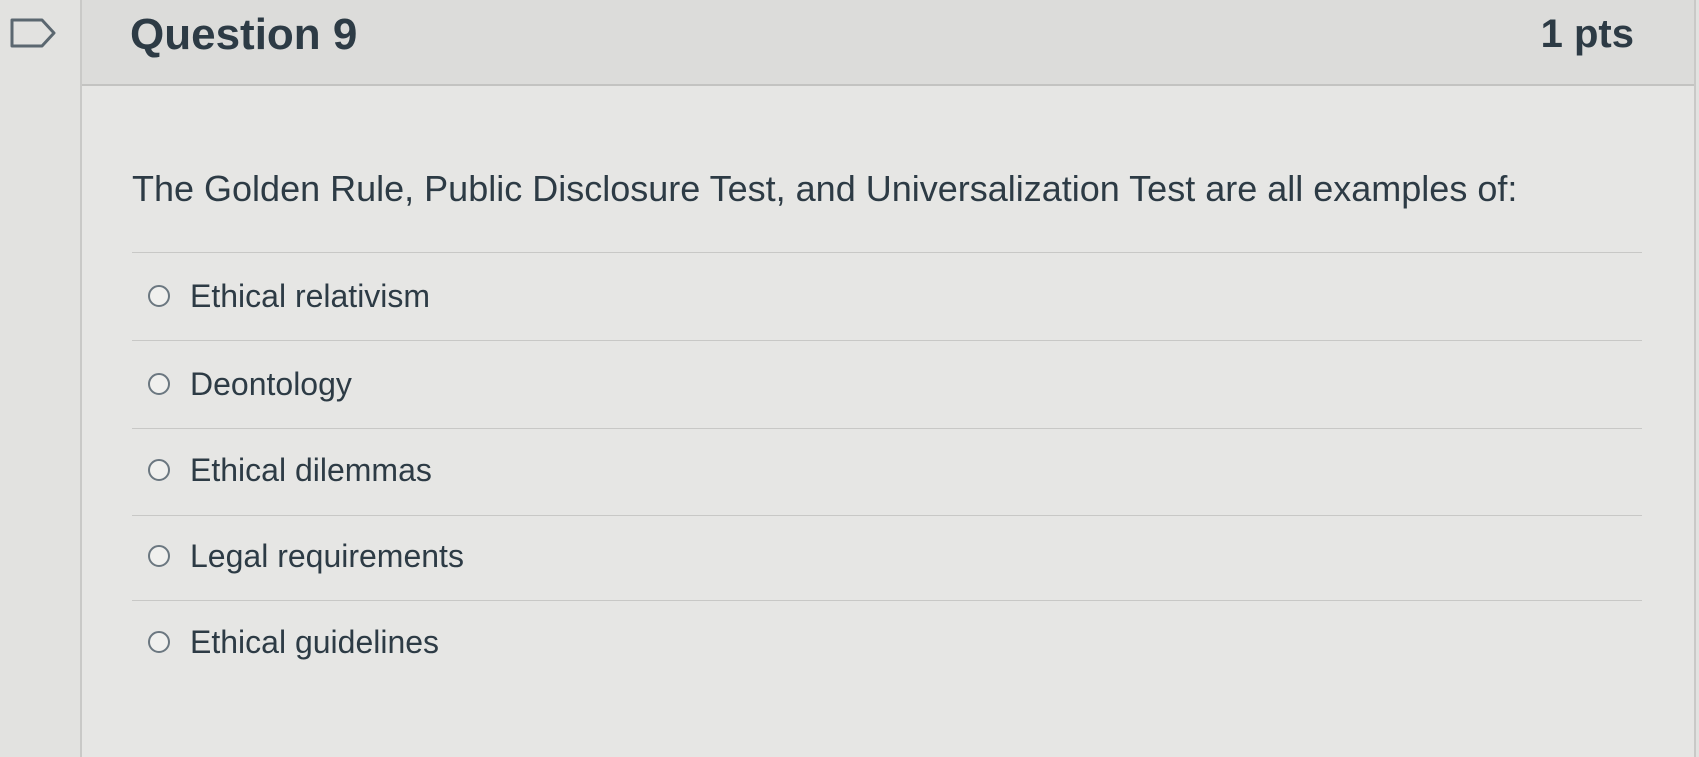  I want to click on question-title: Question 9, so click(244, 34).